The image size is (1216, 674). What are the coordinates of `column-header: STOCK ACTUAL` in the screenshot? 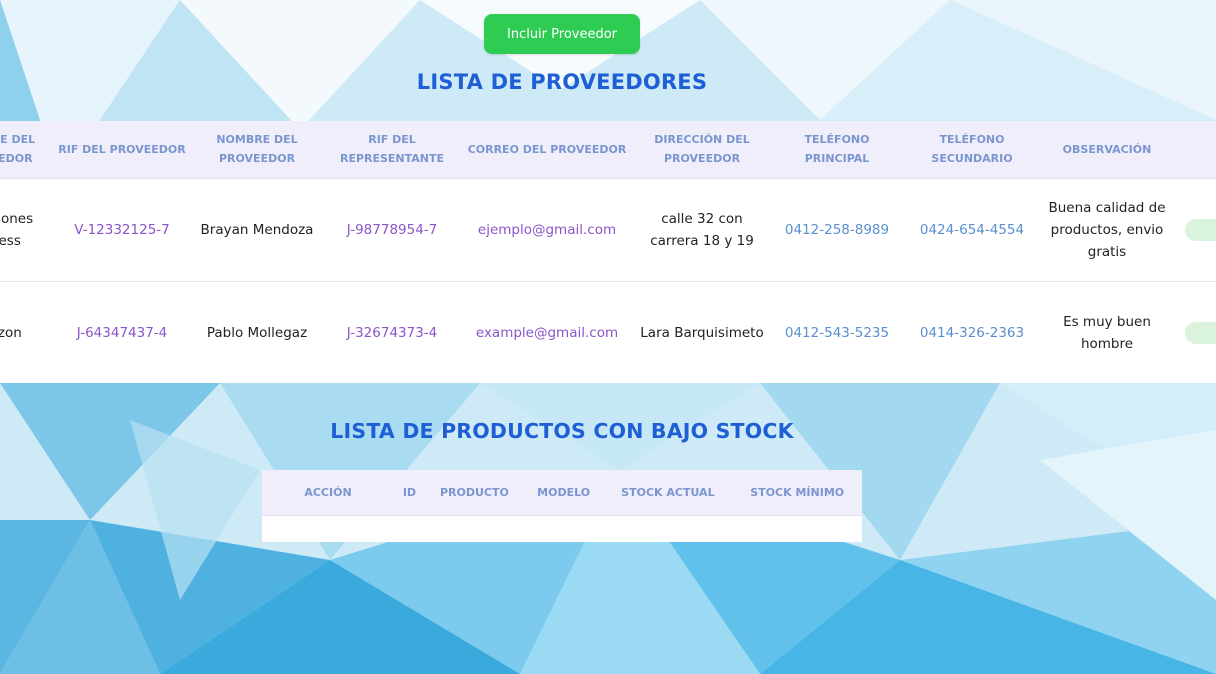 It's located at (668, 493).